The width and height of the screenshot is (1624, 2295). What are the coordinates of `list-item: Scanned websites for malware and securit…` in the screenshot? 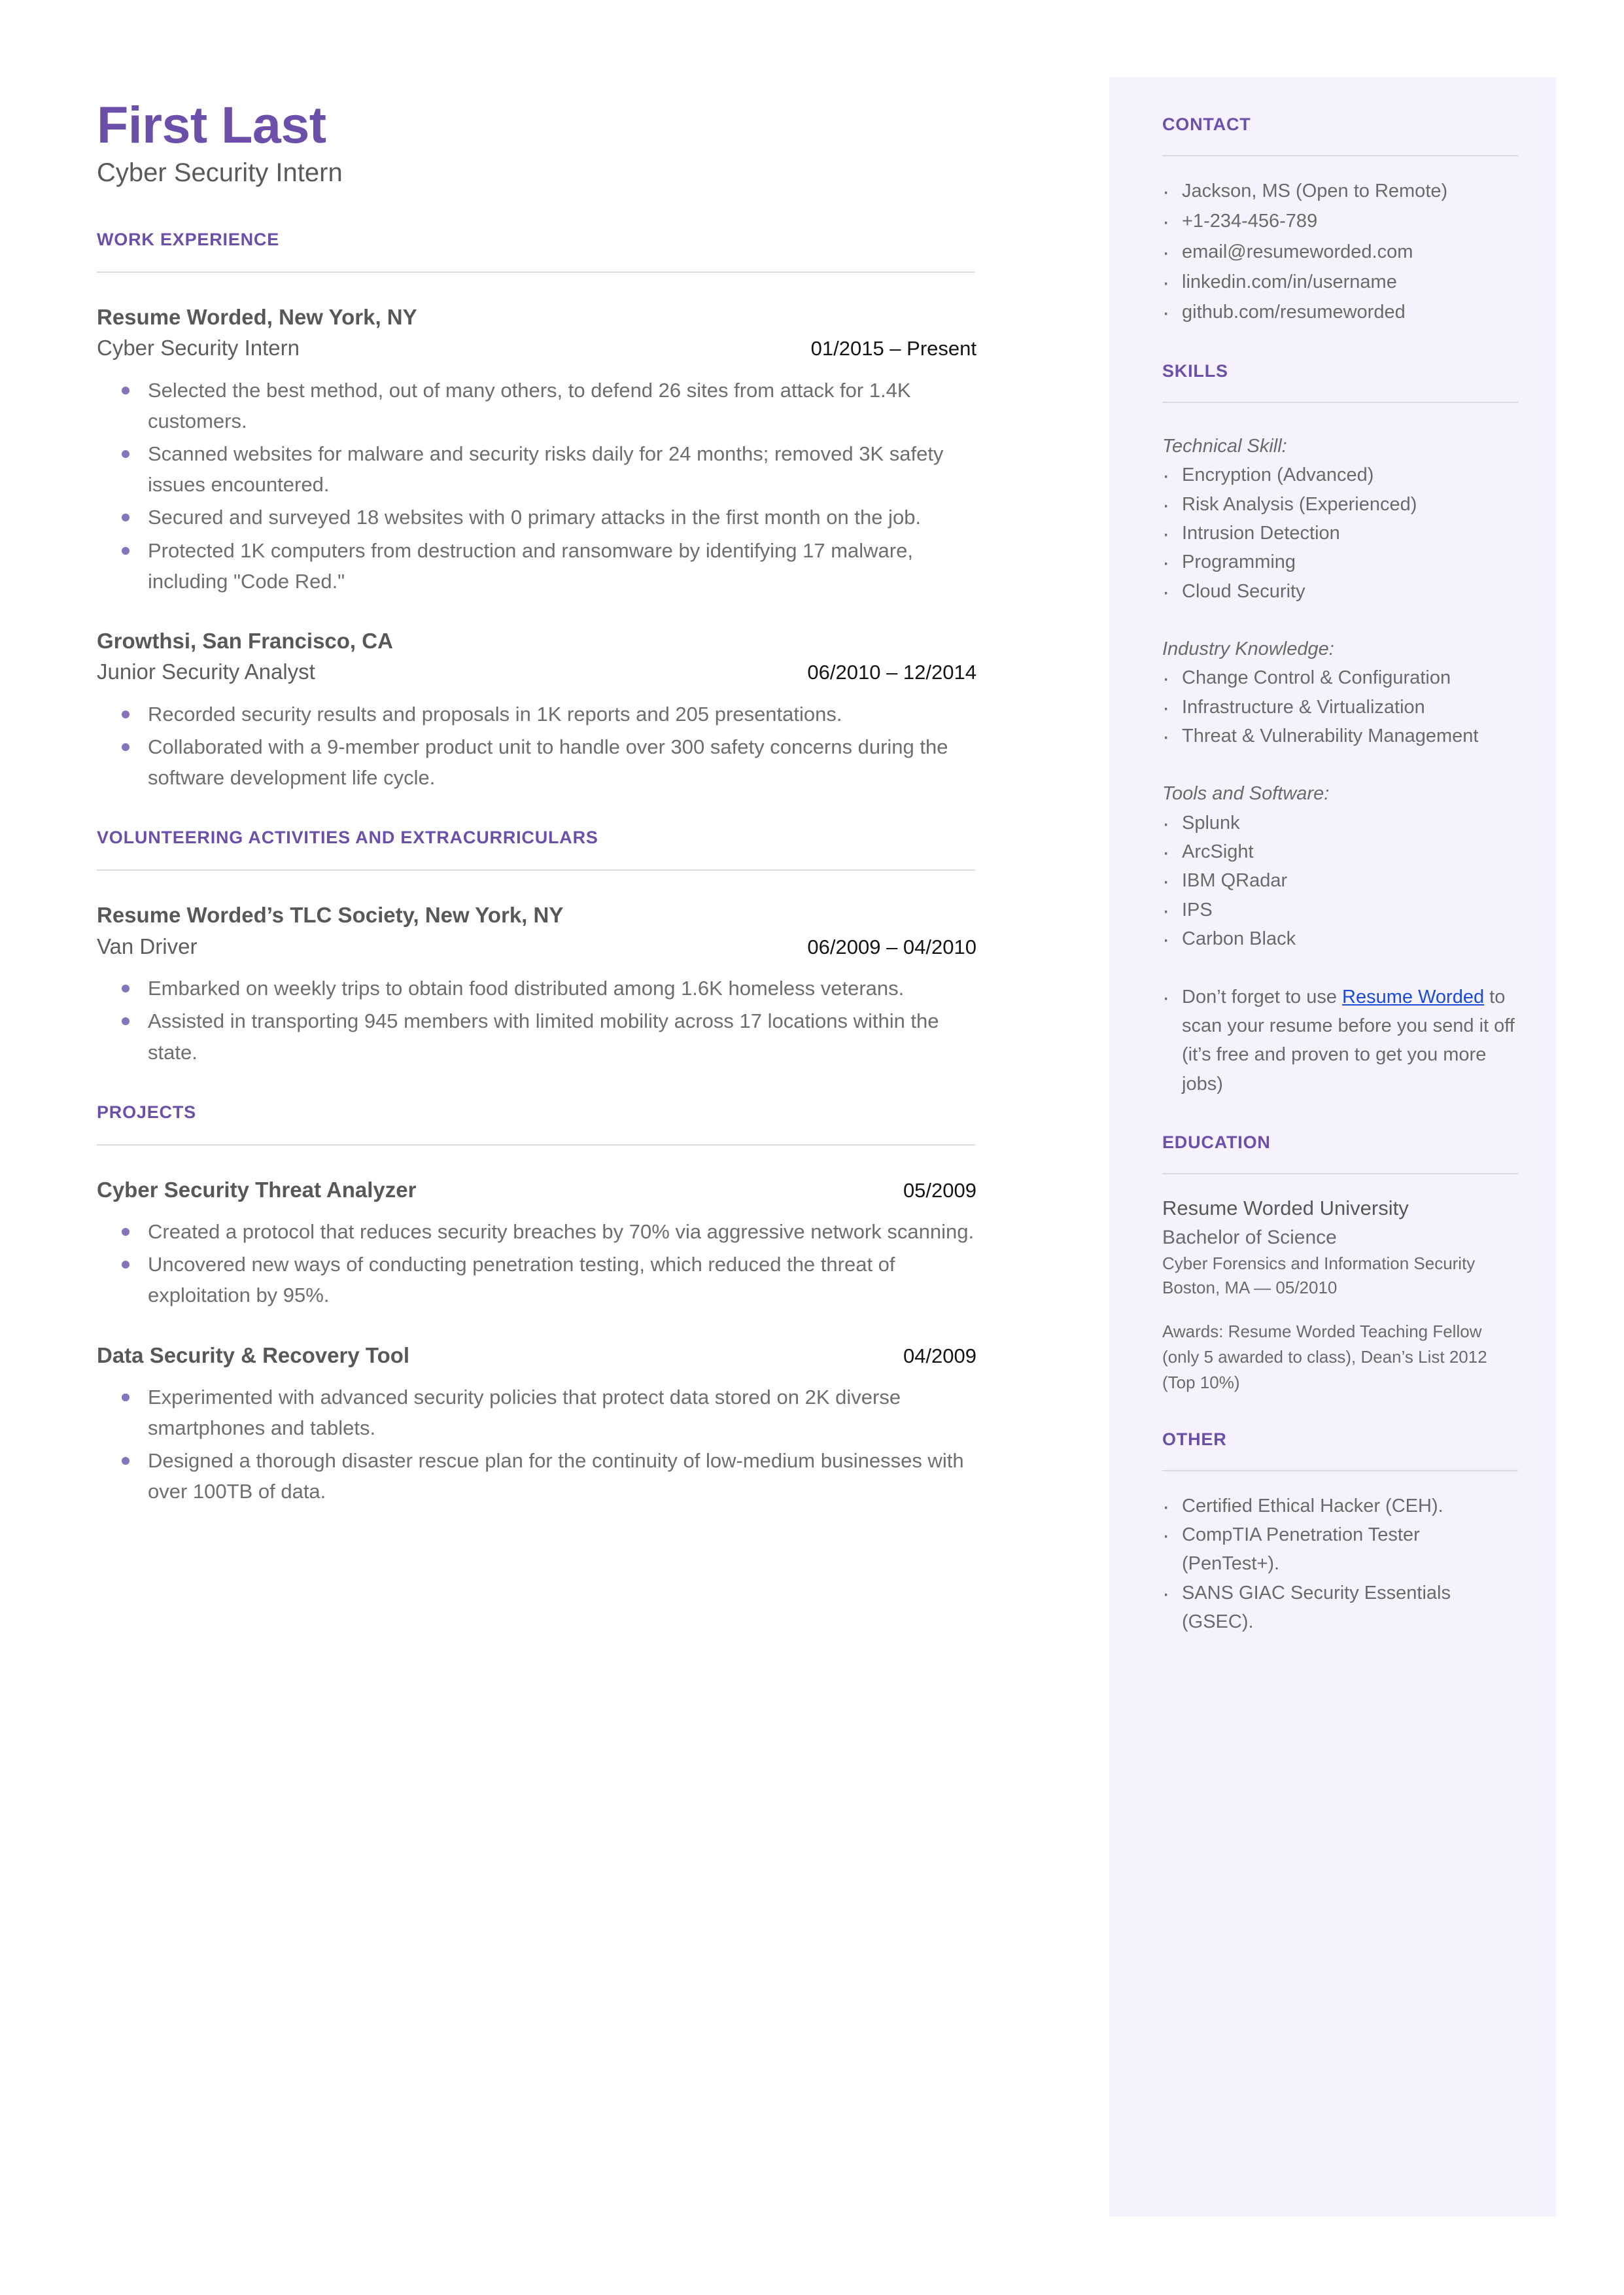 It's located at (536, 469).